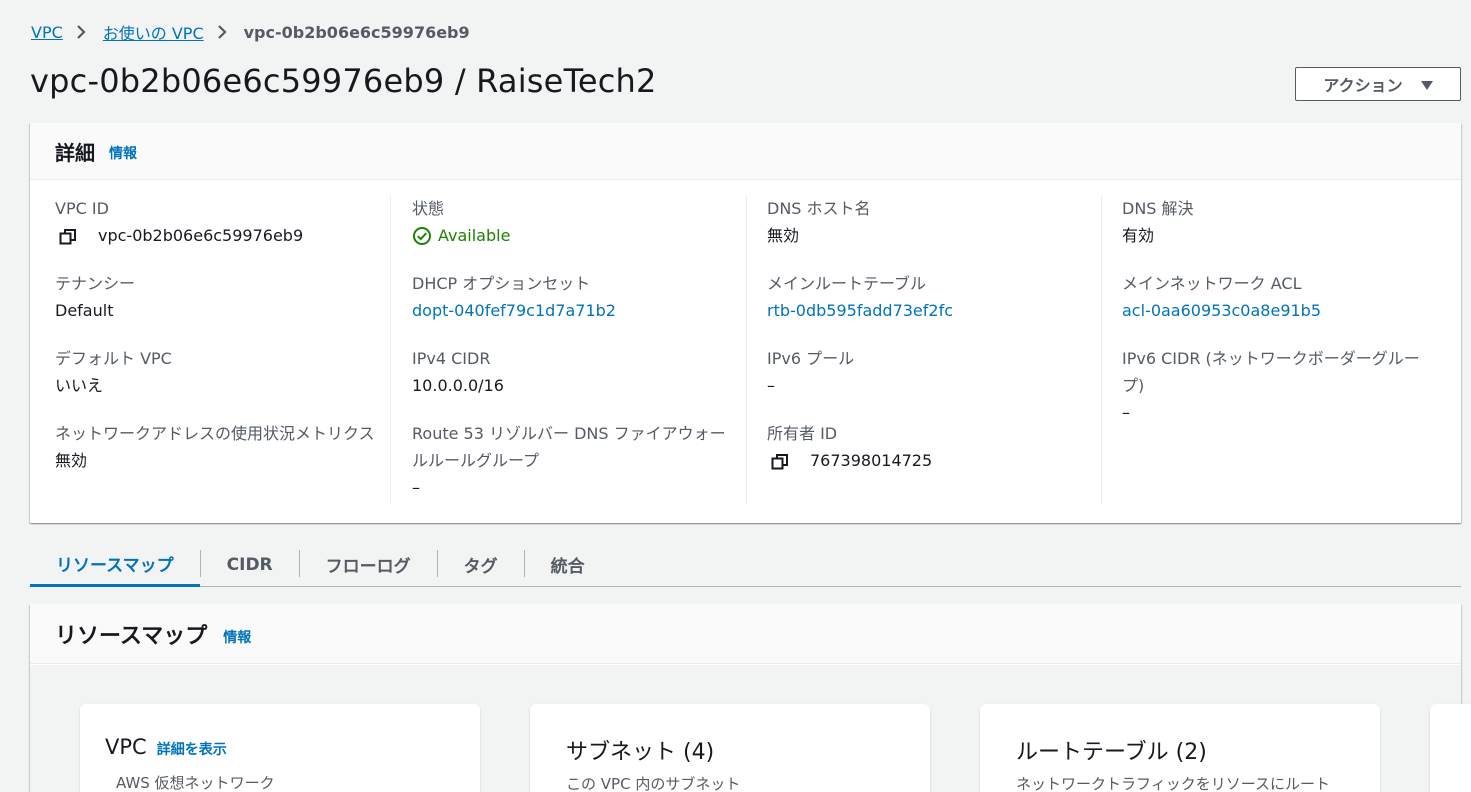 This screenshot has height=792, width=1471. Describe the element at coordinates (1138, 235) in the screenshot. I see `dns-resolution-value: 有効` at that location.